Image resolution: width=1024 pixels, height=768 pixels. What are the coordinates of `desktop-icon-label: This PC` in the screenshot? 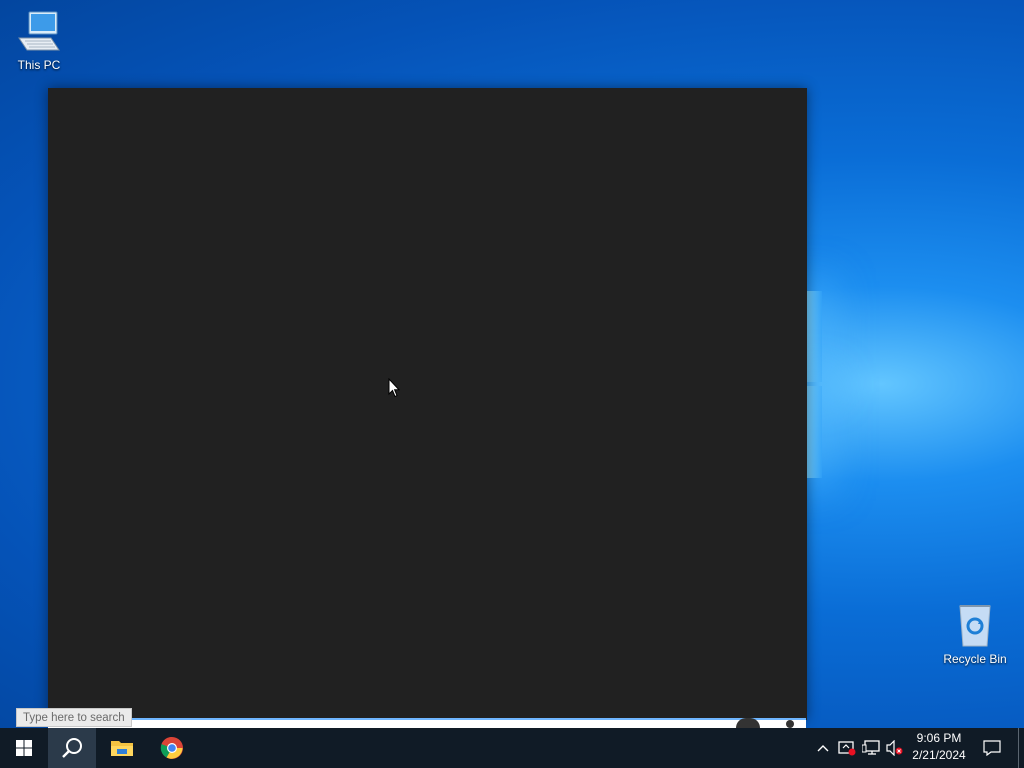 It's located at (39, 65).